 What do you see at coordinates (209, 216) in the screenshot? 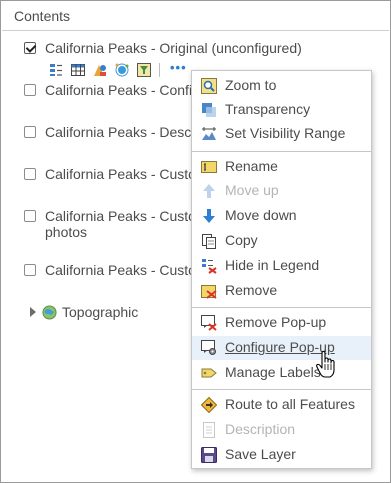
I see `arrow-down-icon` at bounding box center [209, 216].